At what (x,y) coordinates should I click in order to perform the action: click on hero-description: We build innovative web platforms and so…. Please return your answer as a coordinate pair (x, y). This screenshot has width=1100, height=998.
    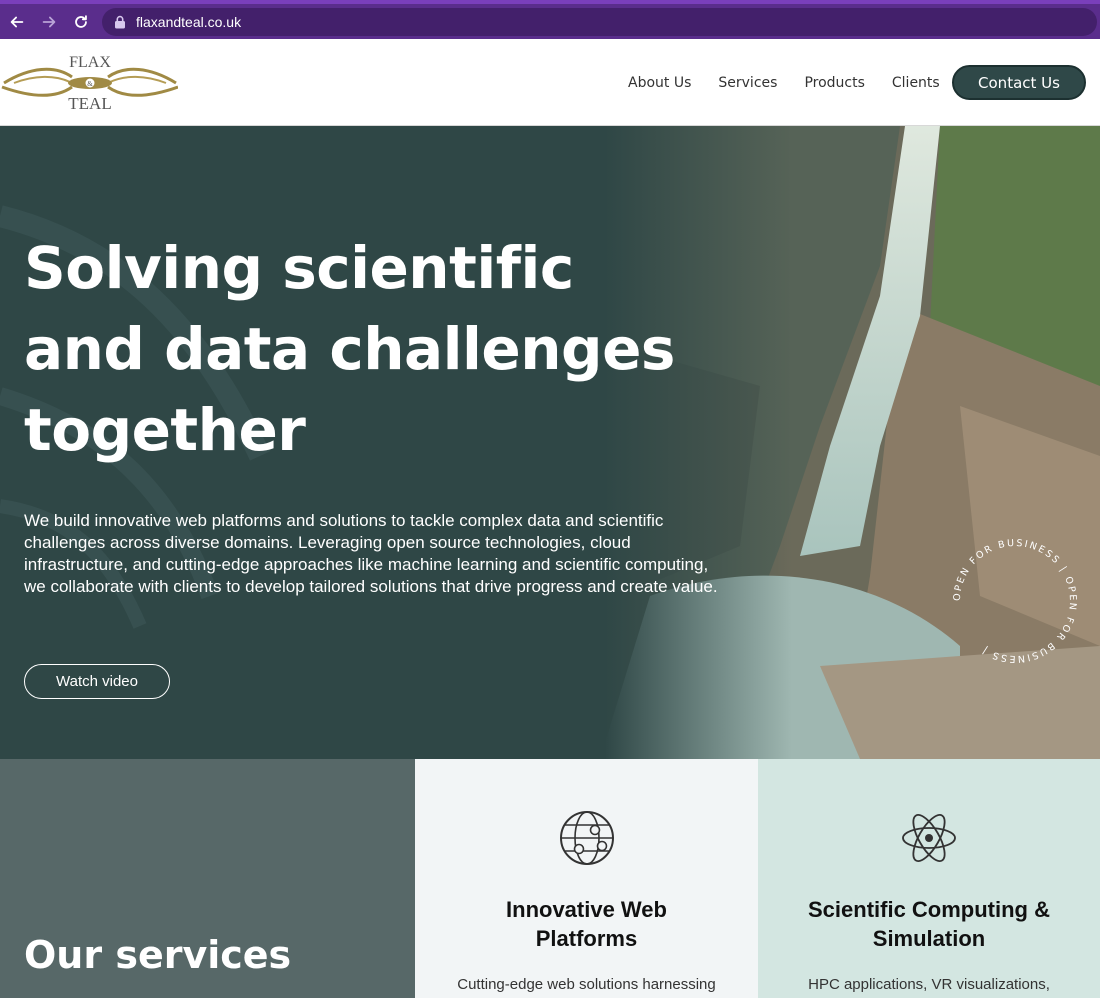
    Looking at the image, I should click on (371, 553).